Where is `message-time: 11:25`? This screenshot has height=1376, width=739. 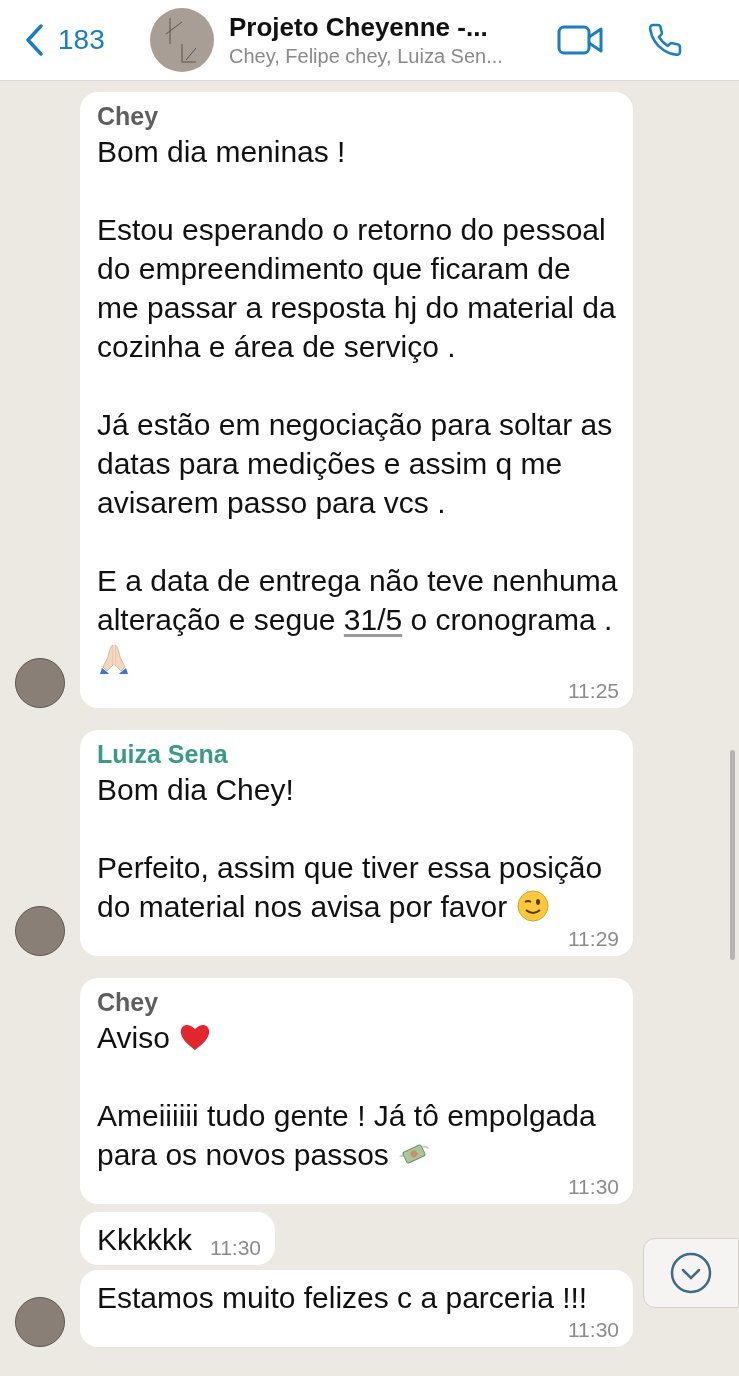 message-time: 11:25 is located at coordinates (593, 691).